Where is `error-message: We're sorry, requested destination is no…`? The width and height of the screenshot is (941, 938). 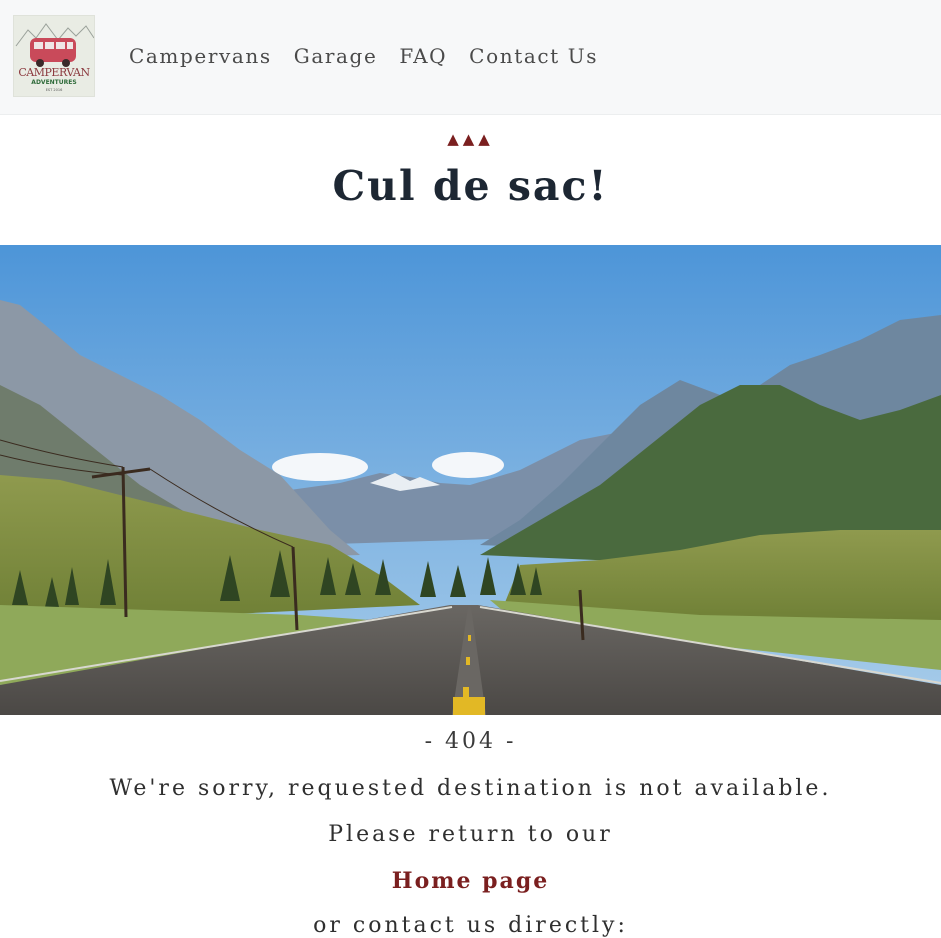 error-message: We're sorry, requested destination is no… is located at coordinates (470, 788).